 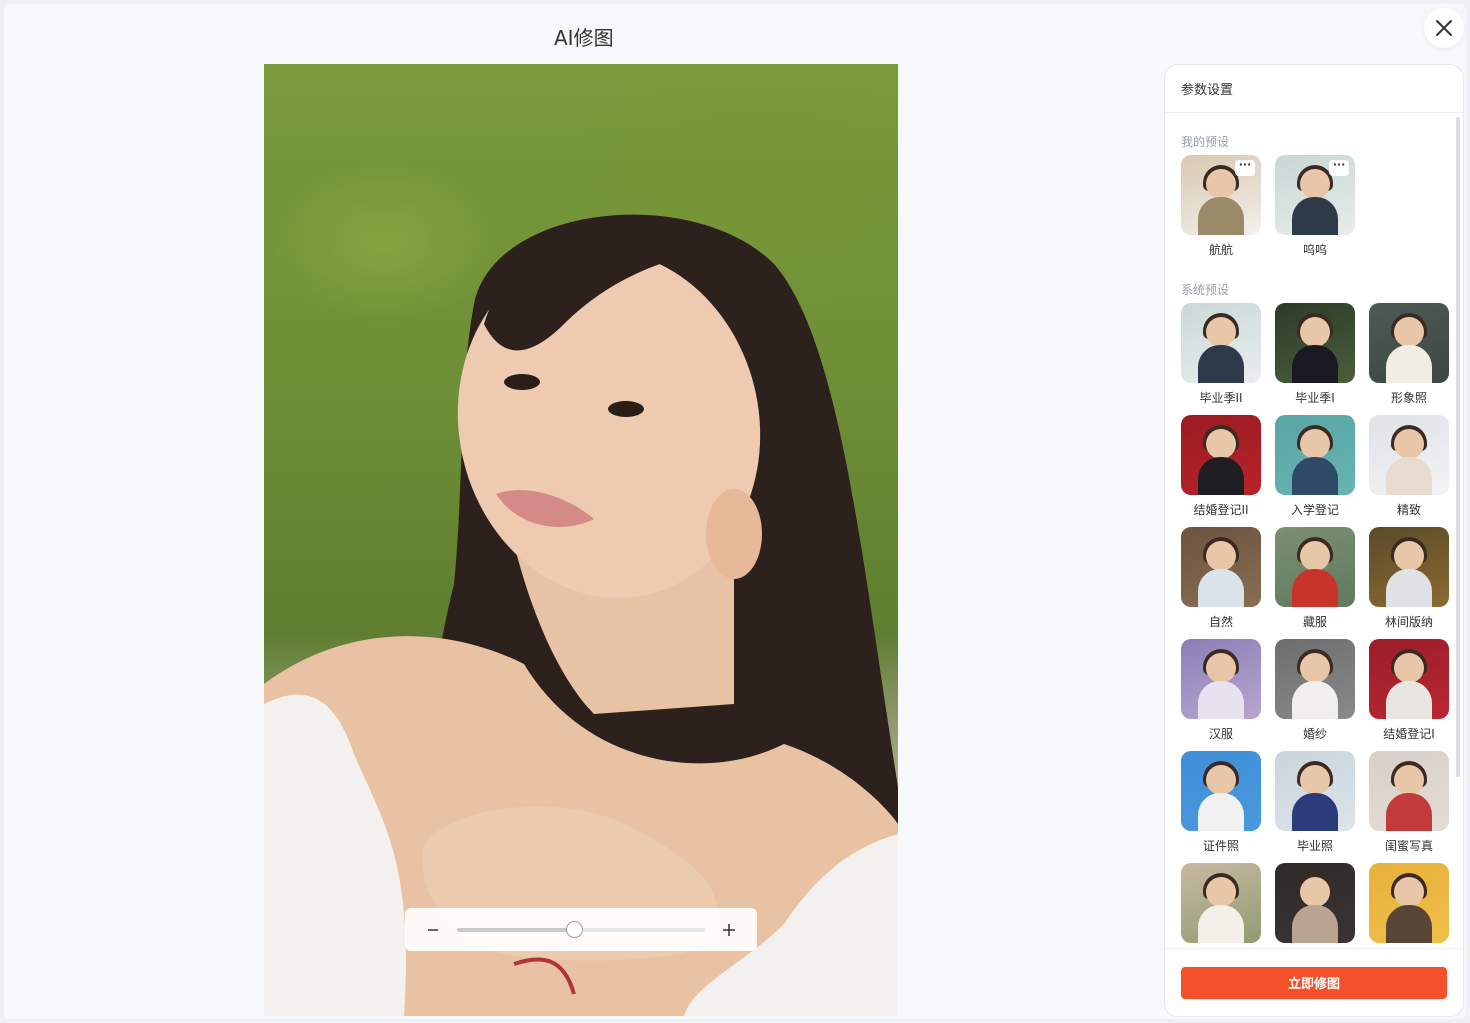 I want to click on preset-item: 林间版纳, so click(x=1409, y=578).